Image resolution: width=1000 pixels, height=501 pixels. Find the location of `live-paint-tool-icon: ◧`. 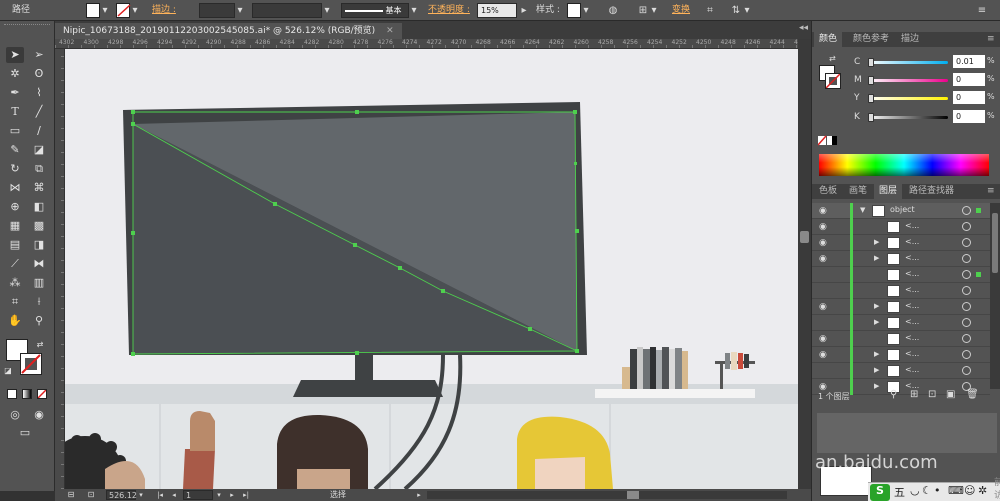

live-paint-tool-icon: ◧ is located at coordinates (39, 207).